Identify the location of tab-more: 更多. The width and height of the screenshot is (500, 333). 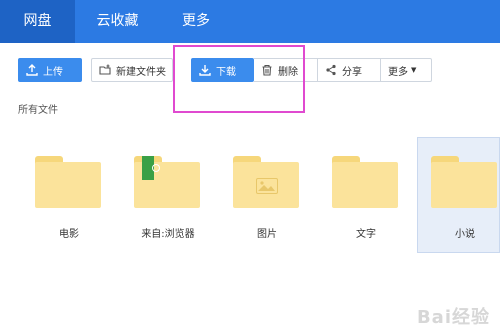
(196, 21).